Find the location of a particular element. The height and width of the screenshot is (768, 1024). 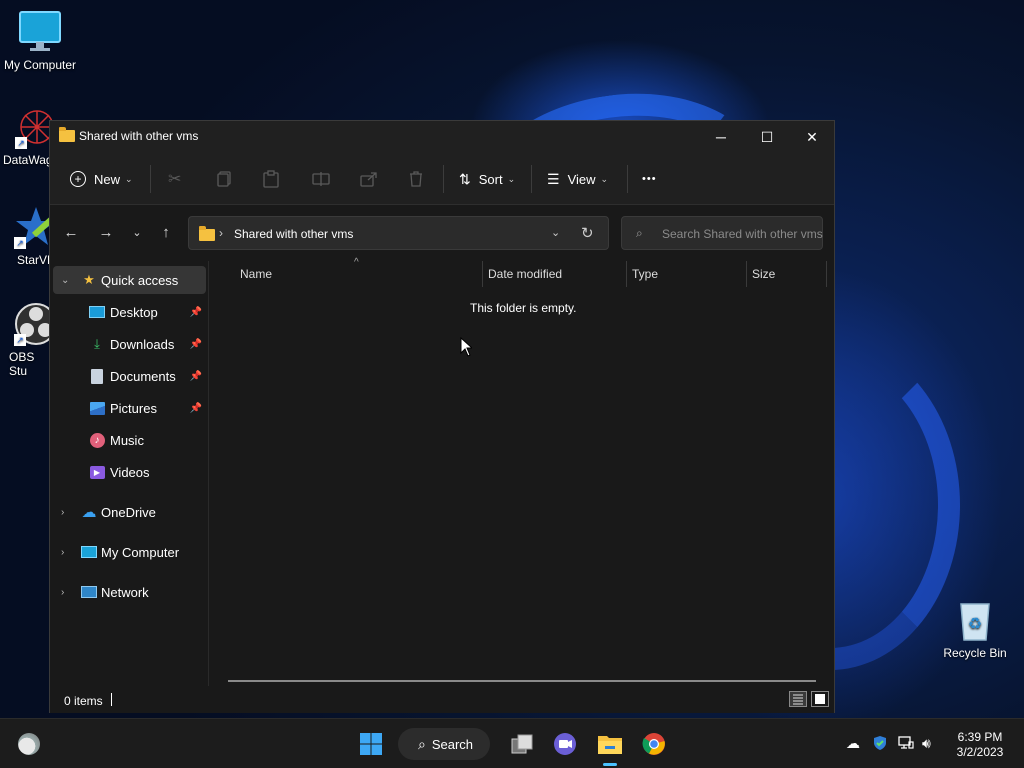

view-button: ☰ View ⌄ is located at coordinates (577, 179).